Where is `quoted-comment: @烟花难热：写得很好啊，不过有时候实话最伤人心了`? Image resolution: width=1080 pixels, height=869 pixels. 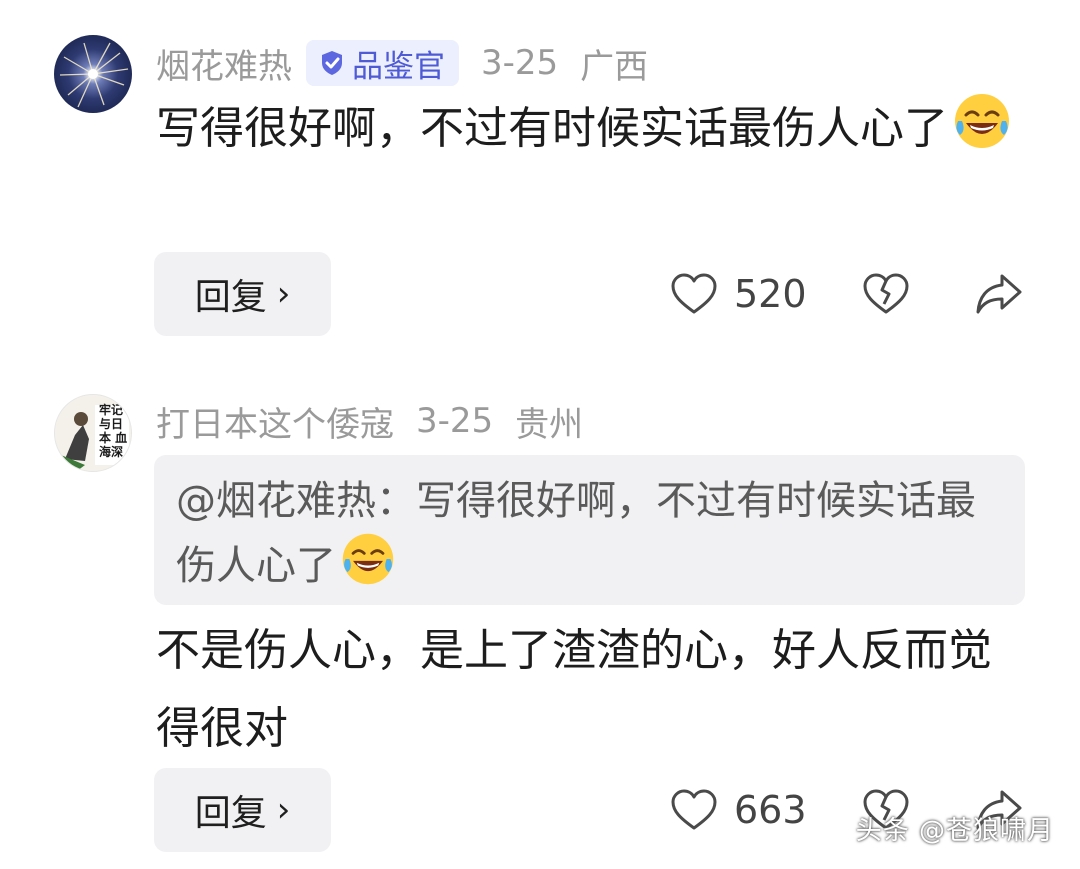 quoted-comment: @烟花难热：写得很好啊，不过有时候实话最伤人心了 is located at coordinates (589, 530).